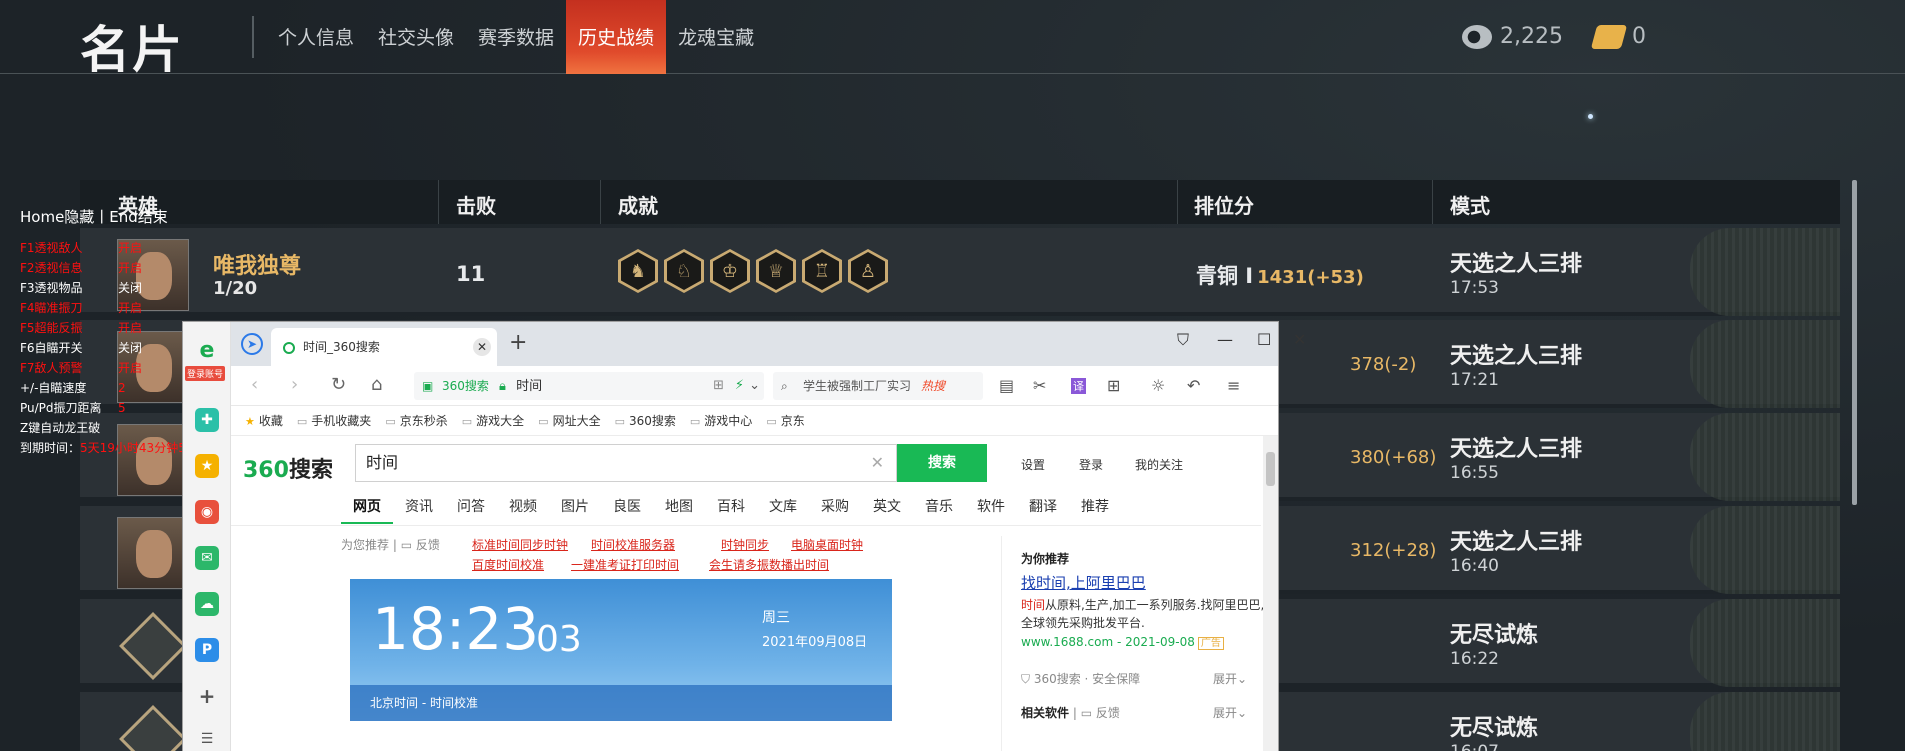 The image size is (1905, 751). What do you see at coordinates (942, 463) in the screenshot?
I see `search-button: 搜索` at bounding box center [942, 463].